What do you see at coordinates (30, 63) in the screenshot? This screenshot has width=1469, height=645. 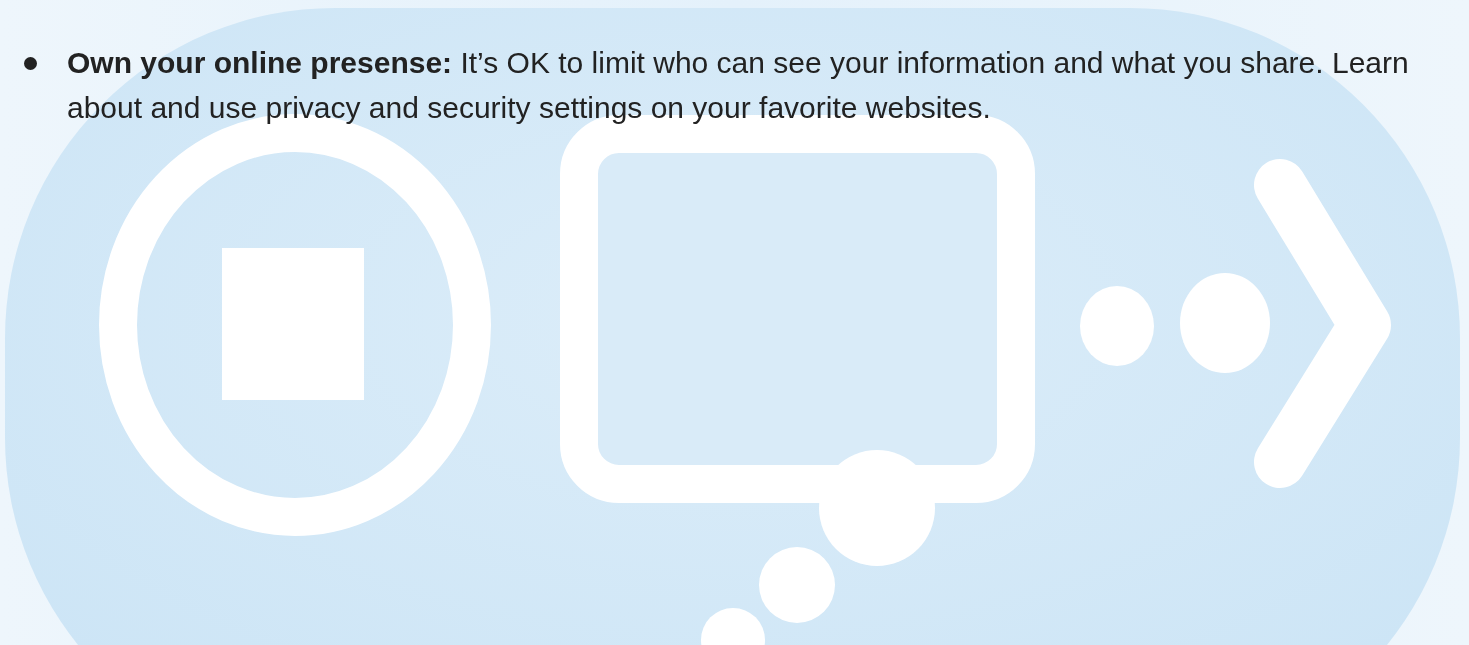 I see `bullet-icon` at bounding box center [30, 63].